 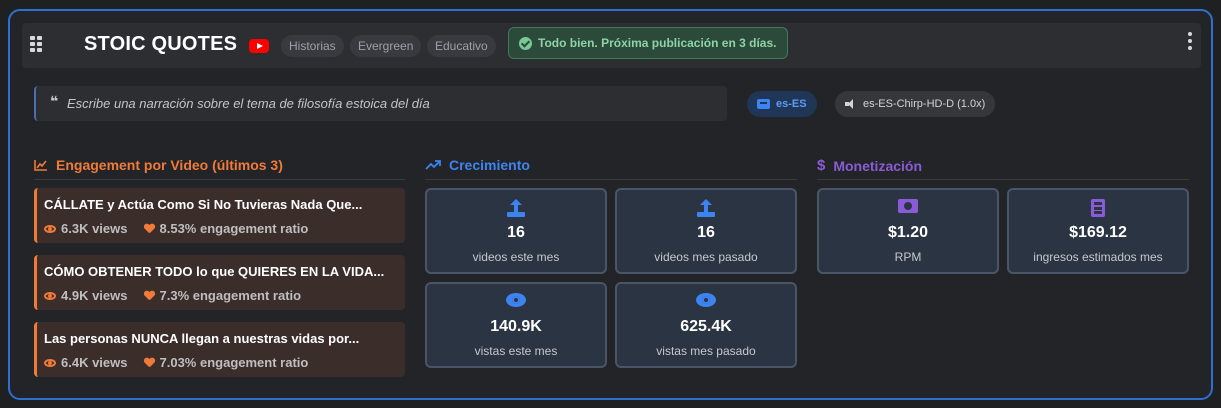 What do you see at coordinates (525, 43) in the screenshot?
I see `check-circle-icon` at bounding box center [525, 43].